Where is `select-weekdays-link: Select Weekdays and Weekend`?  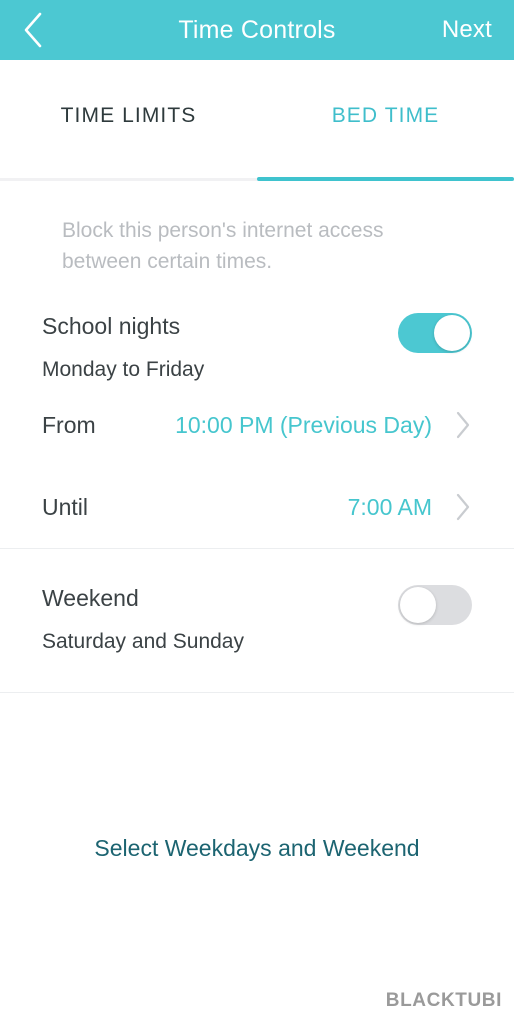 select-weekdays-link: Select Weekdays and Weekend is located at coordinates (257, 848).